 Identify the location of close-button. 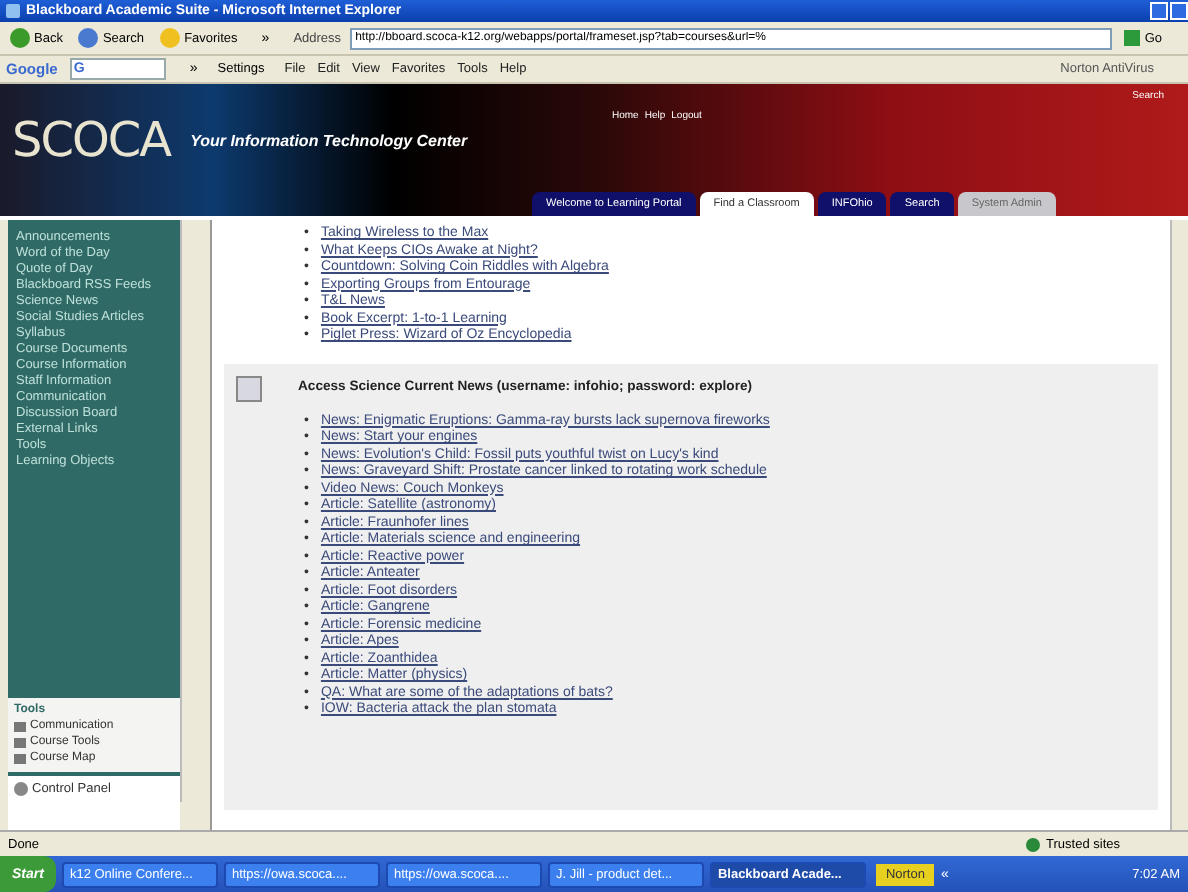
(1179, 11).